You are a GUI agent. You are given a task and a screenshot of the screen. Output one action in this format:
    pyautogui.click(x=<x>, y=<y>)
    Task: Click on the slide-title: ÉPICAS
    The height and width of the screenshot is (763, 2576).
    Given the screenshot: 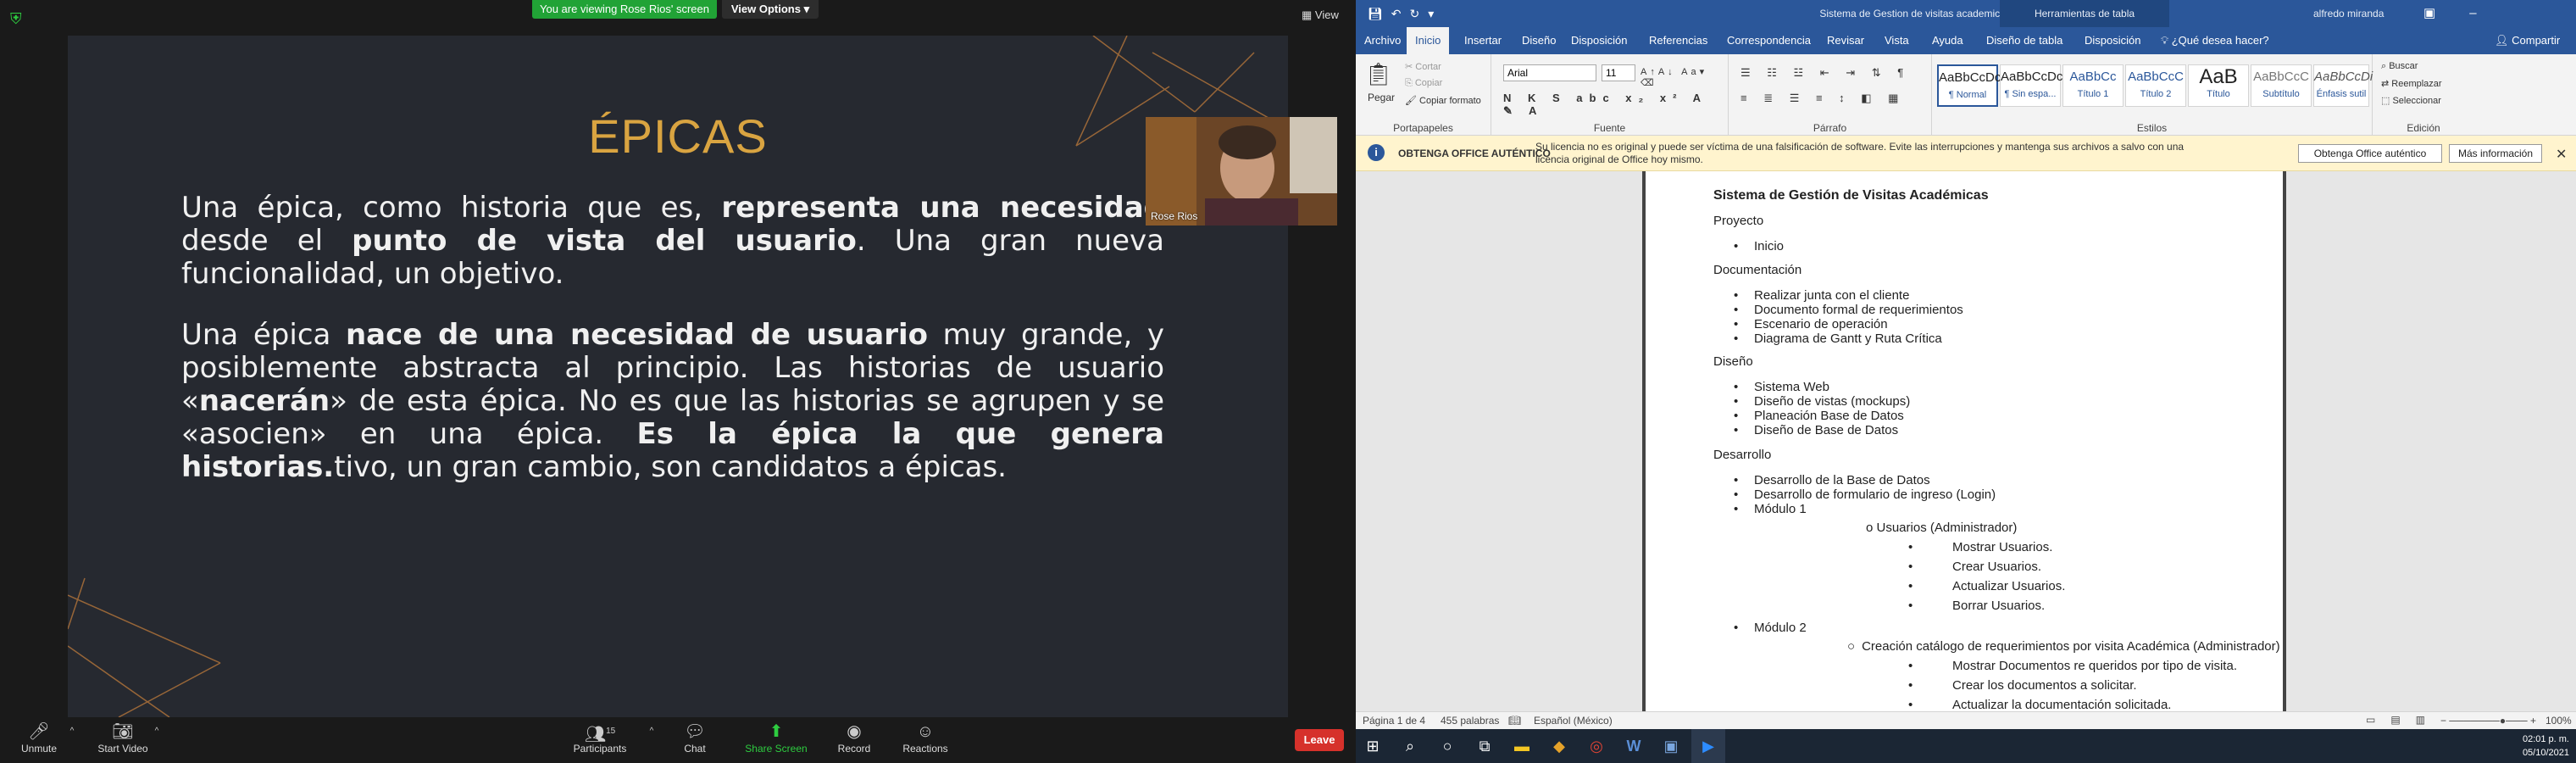 What is the action you would take?
    pyautogui.click(x=678, y=136)
    